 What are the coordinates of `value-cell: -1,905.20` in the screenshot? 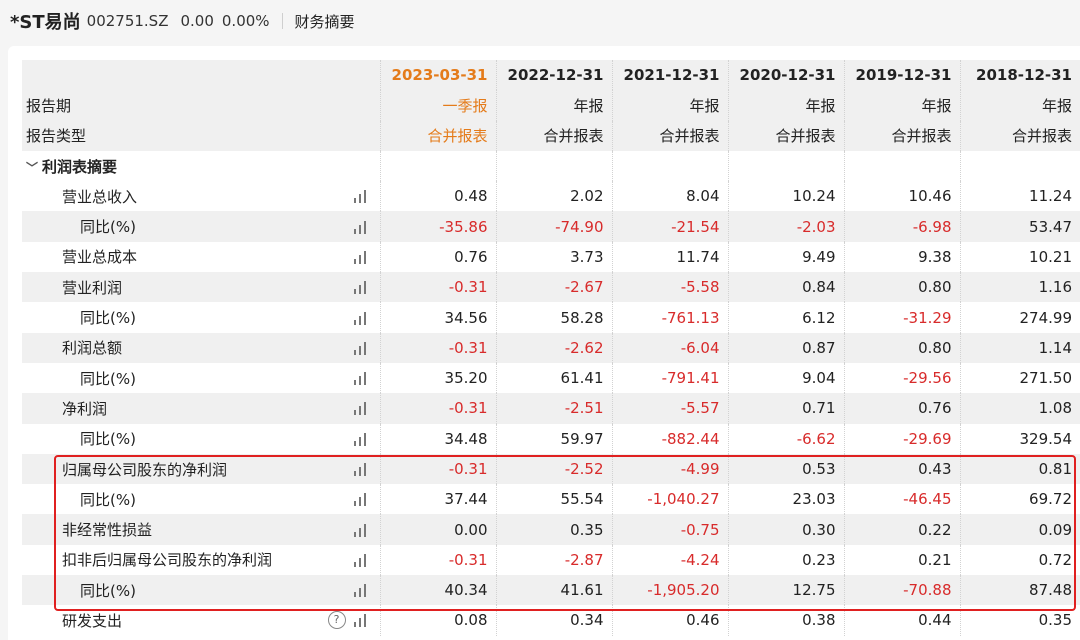 It's located at (669, 590).